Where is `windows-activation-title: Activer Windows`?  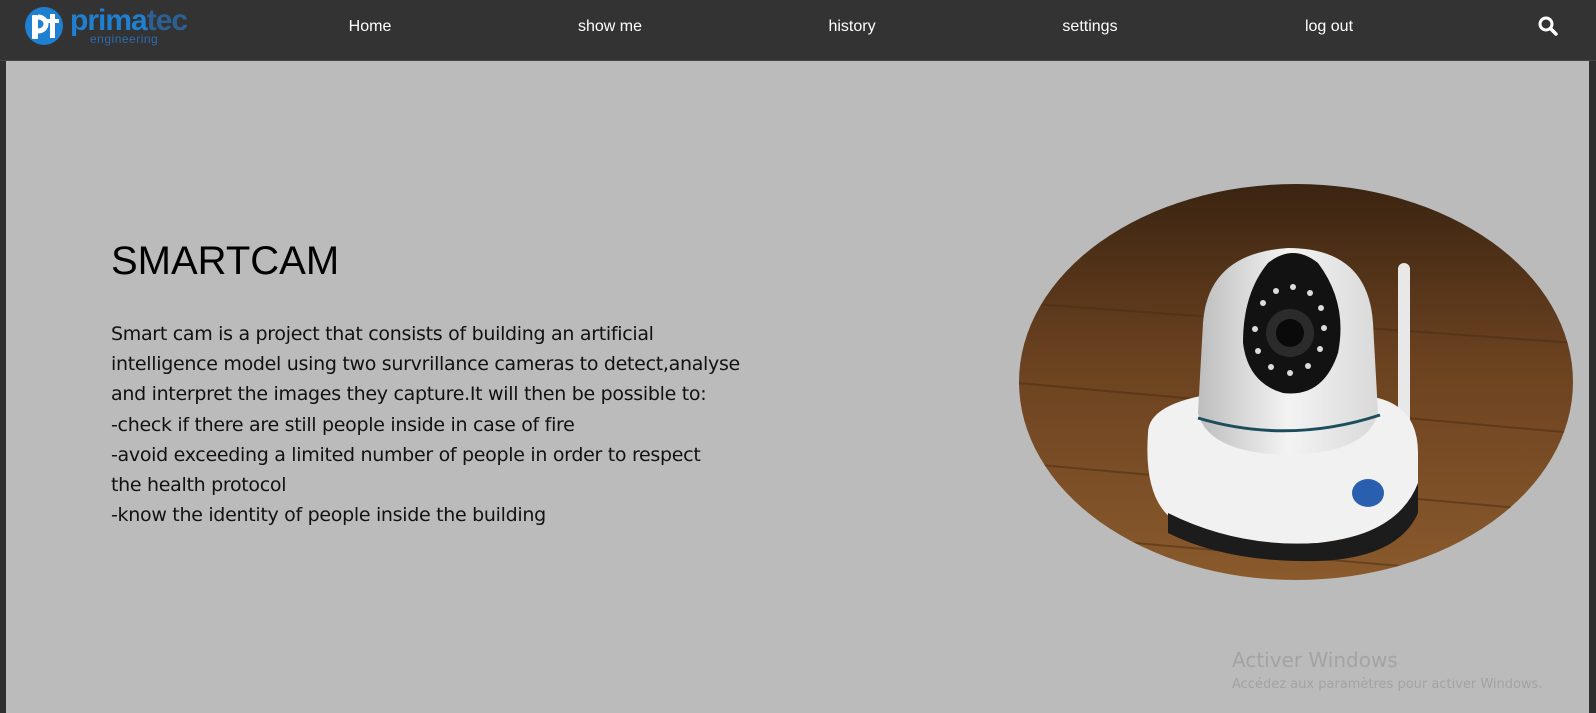
windows-activation-title: Activer Windows is located at coordinates (1315, 660).